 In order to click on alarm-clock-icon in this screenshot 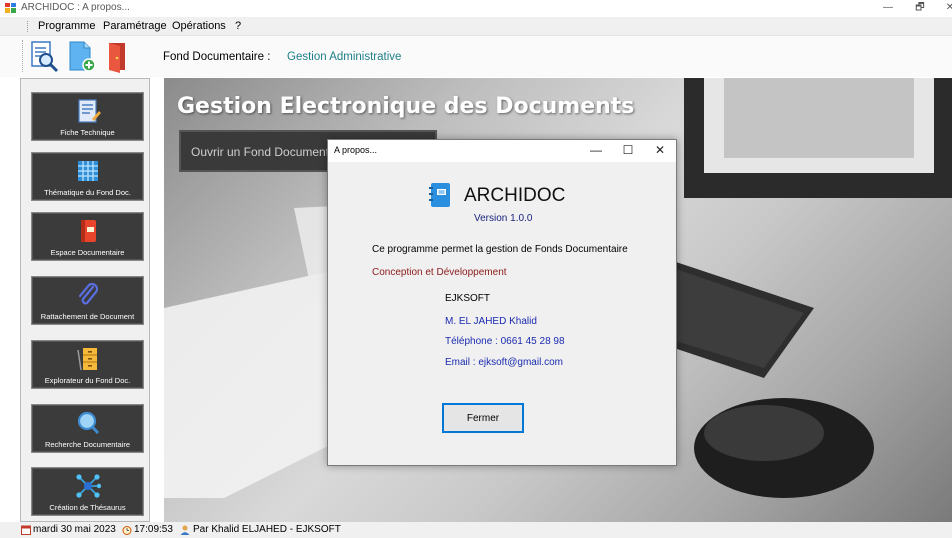, I will do `click(127, 530)`.